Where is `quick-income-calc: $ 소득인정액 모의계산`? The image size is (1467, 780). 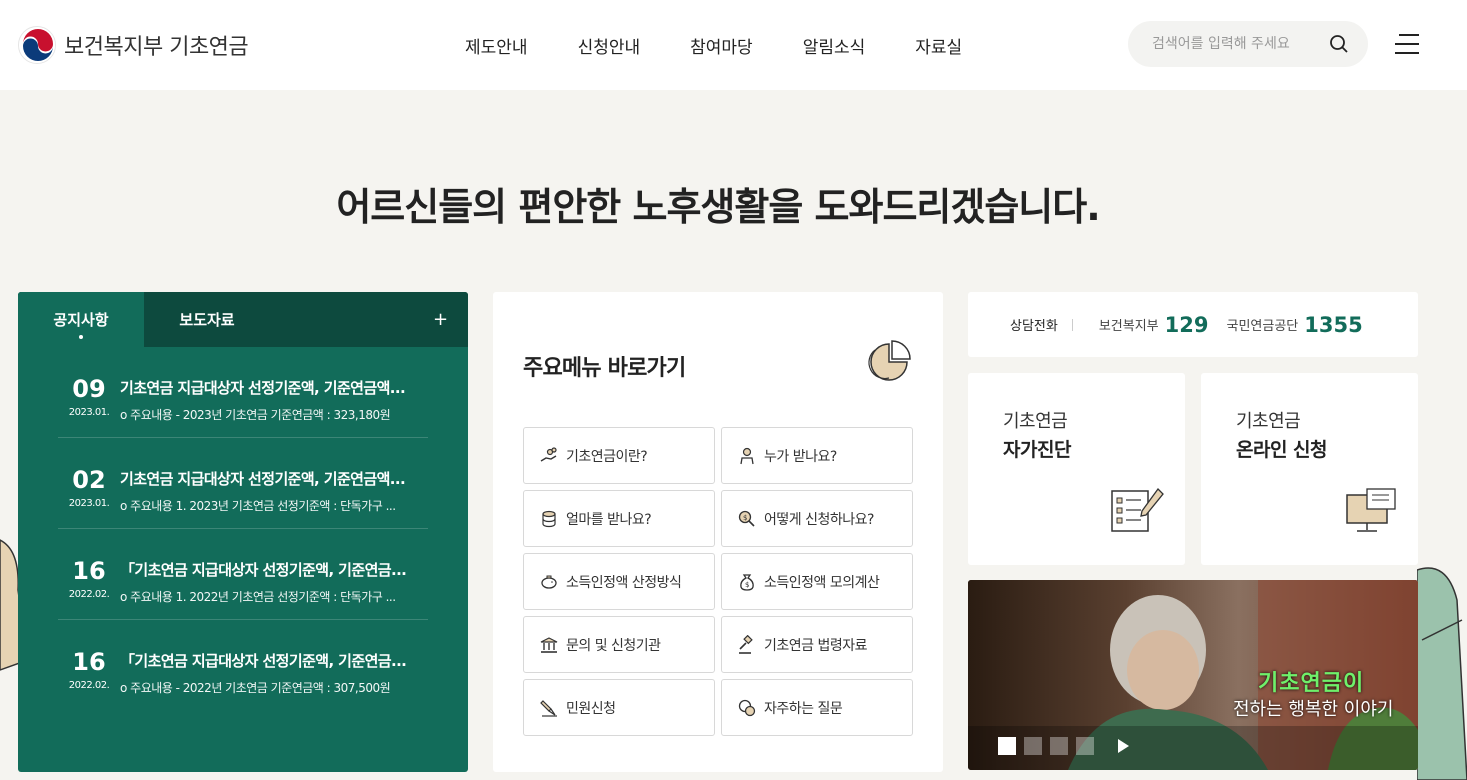 quick-income-calc: $ 소득인정액 모의계산 is located at coordinates (817, 581).